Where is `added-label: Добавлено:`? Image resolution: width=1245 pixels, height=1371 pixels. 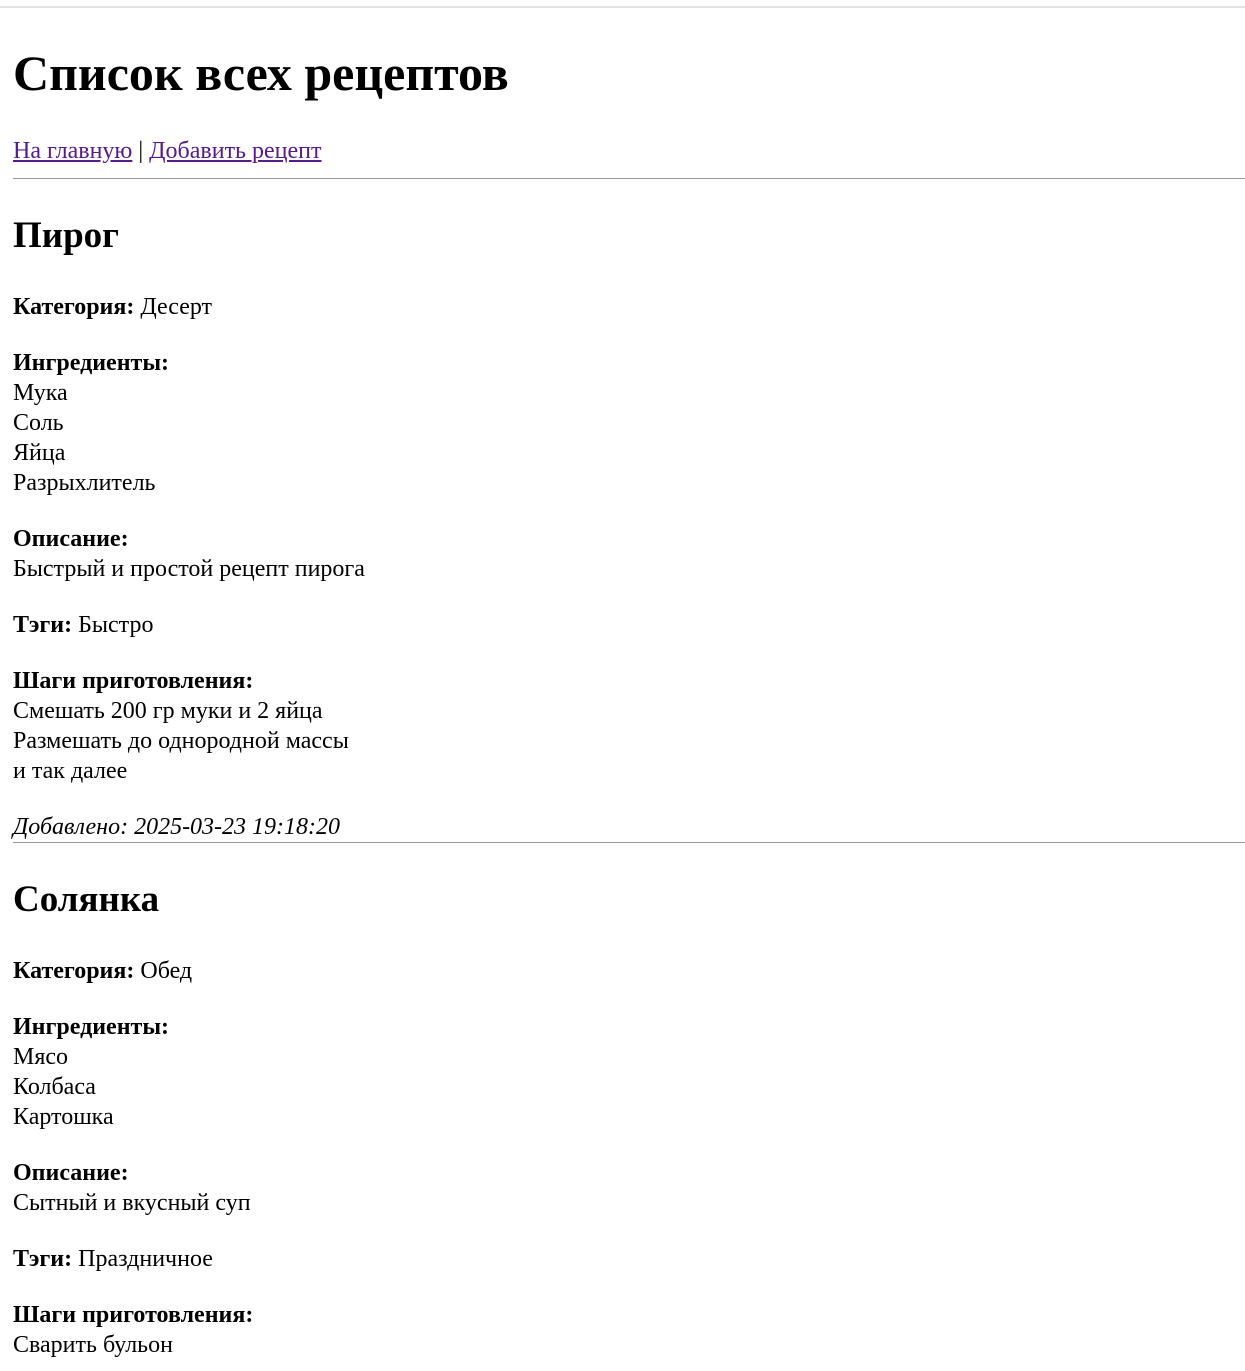 added-label: Добавлено: is located at coordinates (71, 827).